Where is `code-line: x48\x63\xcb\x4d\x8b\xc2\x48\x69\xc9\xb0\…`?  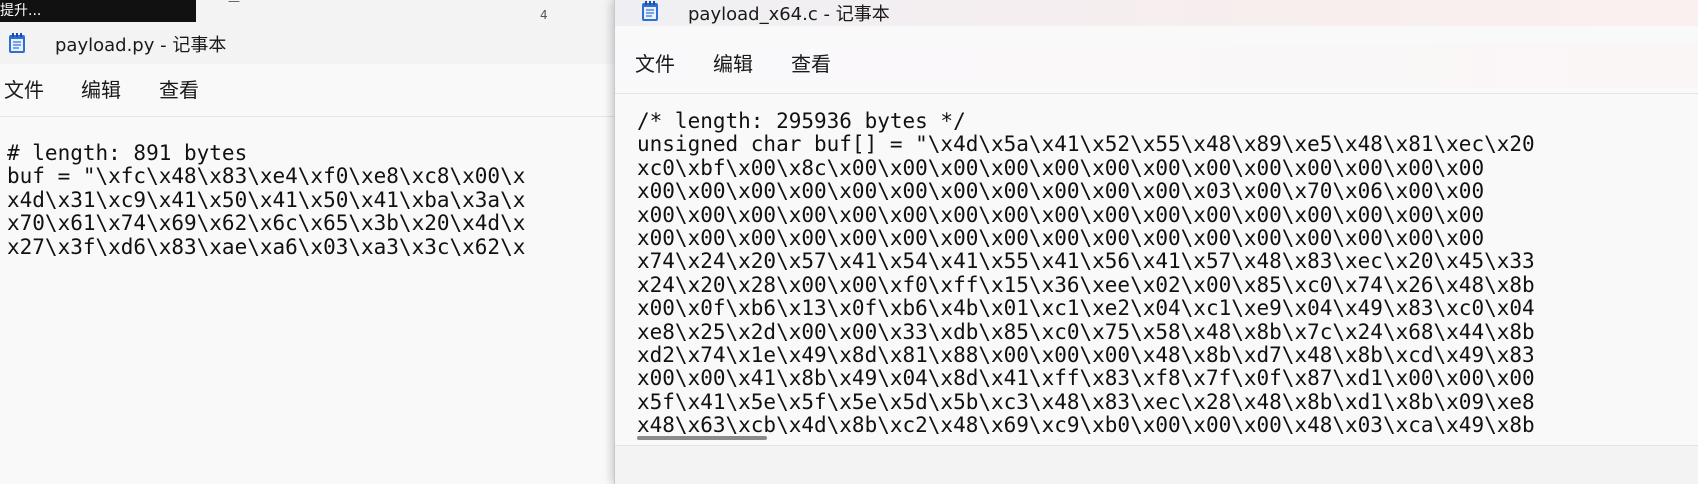
code-line: x48\x63\xcb\x4d\x8b\xc2\x48\x69\xc9\xb0\… is located at coordinates (1086, 425).